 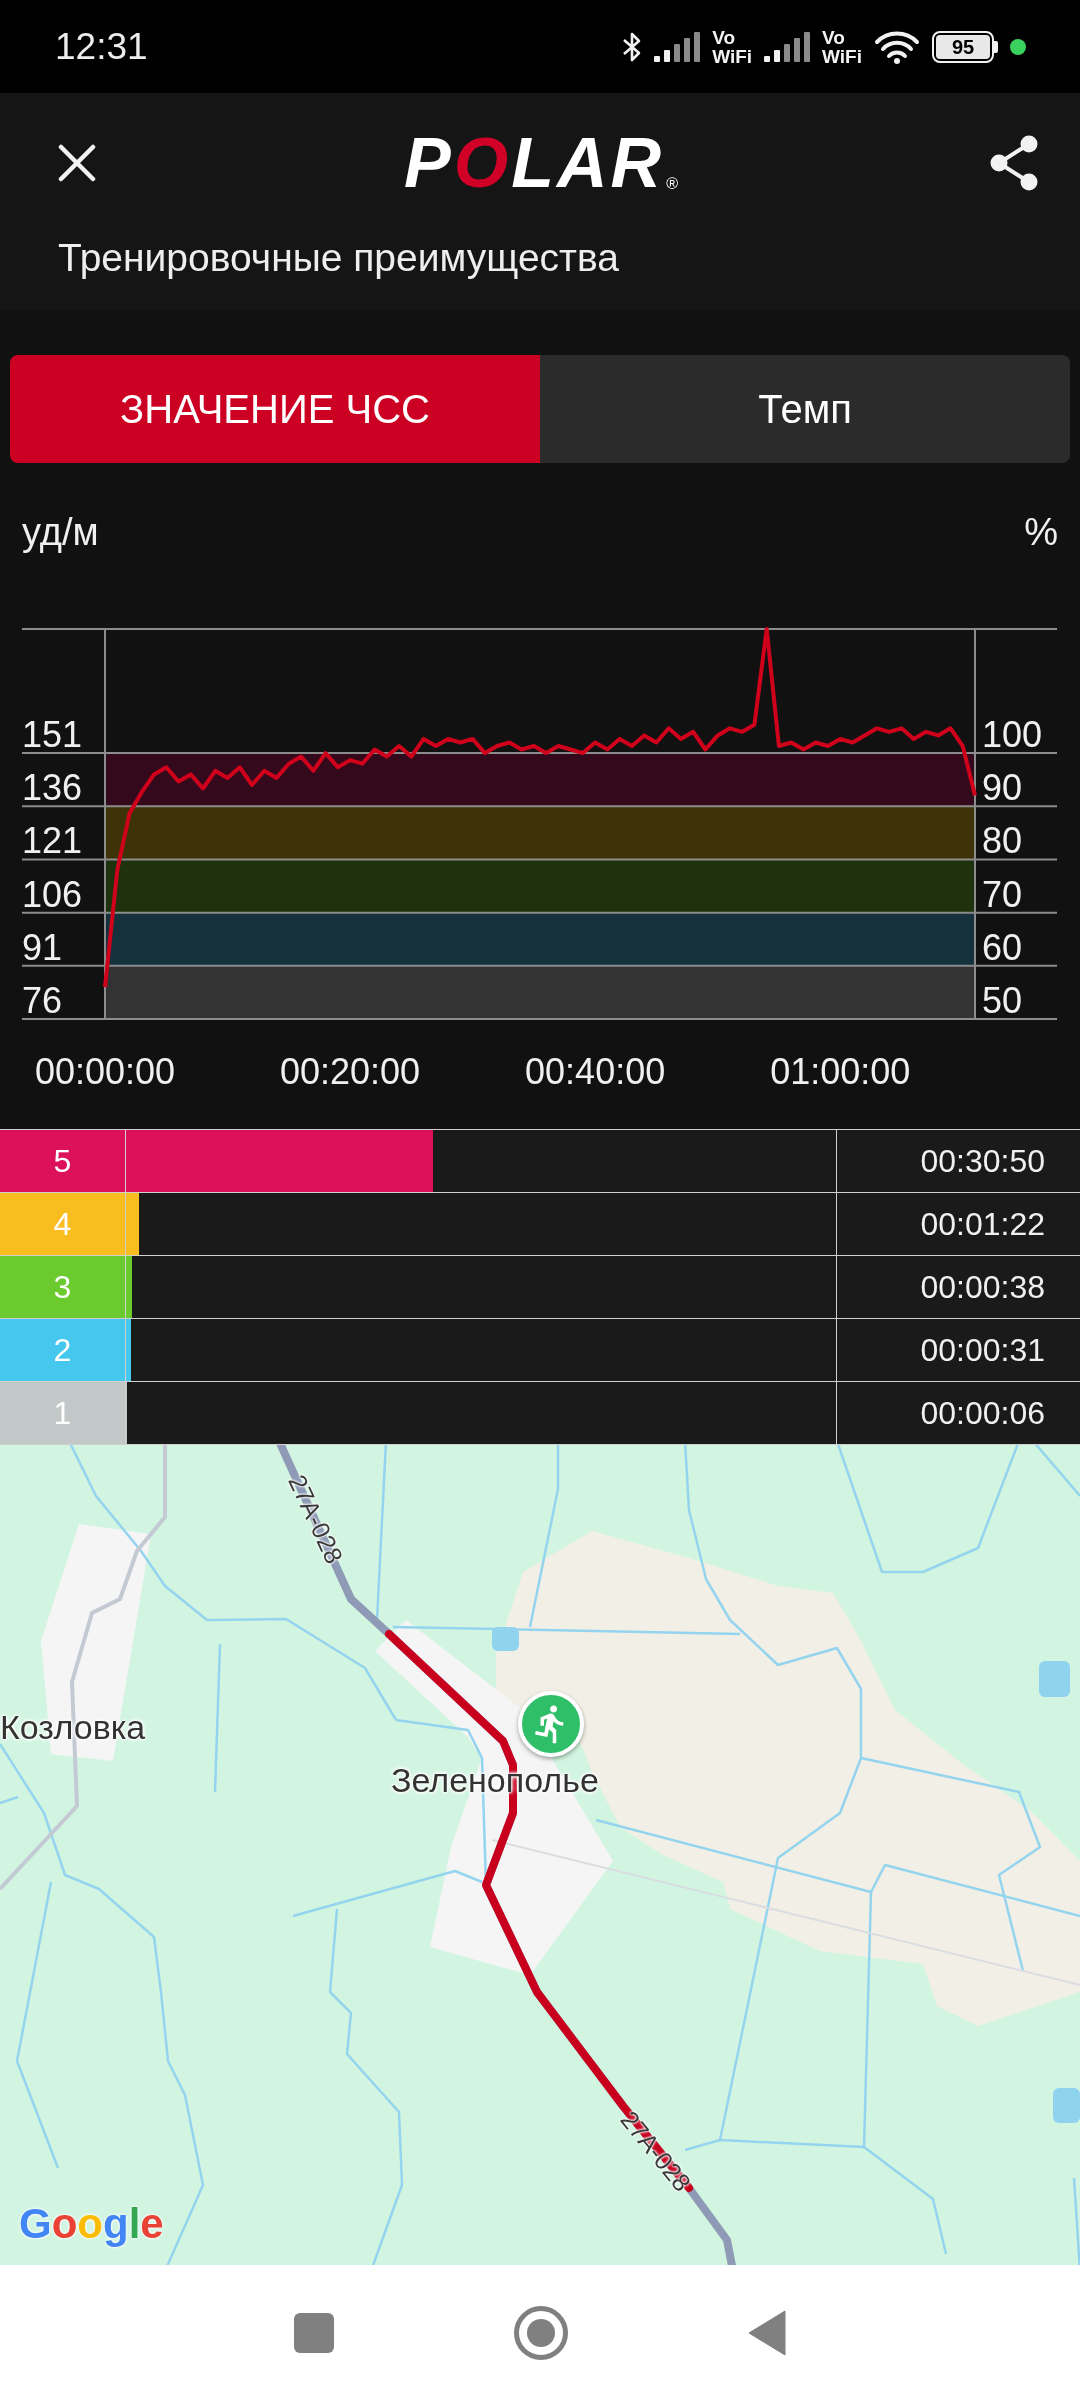 I want to click on zone-time: 00:01:22, so click(x=982, y=1224).